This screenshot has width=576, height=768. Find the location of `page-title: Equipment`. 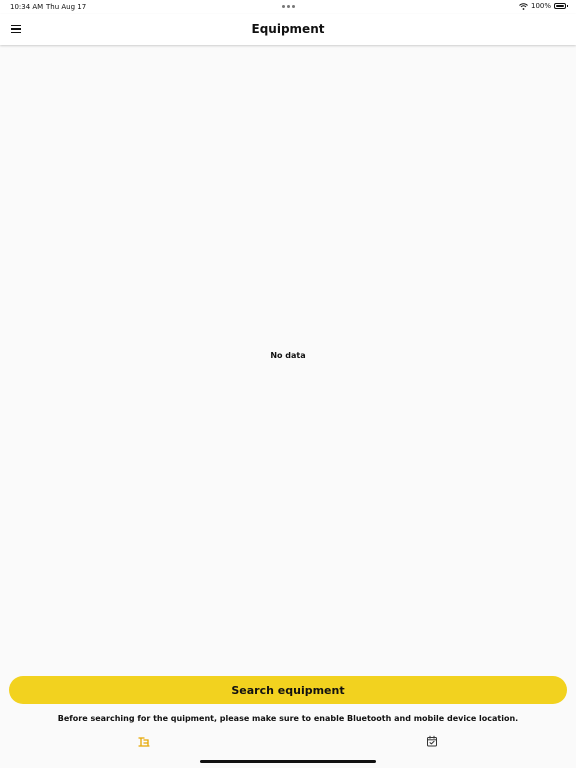

page-title: Equipment is located at coordinates (288, 29).